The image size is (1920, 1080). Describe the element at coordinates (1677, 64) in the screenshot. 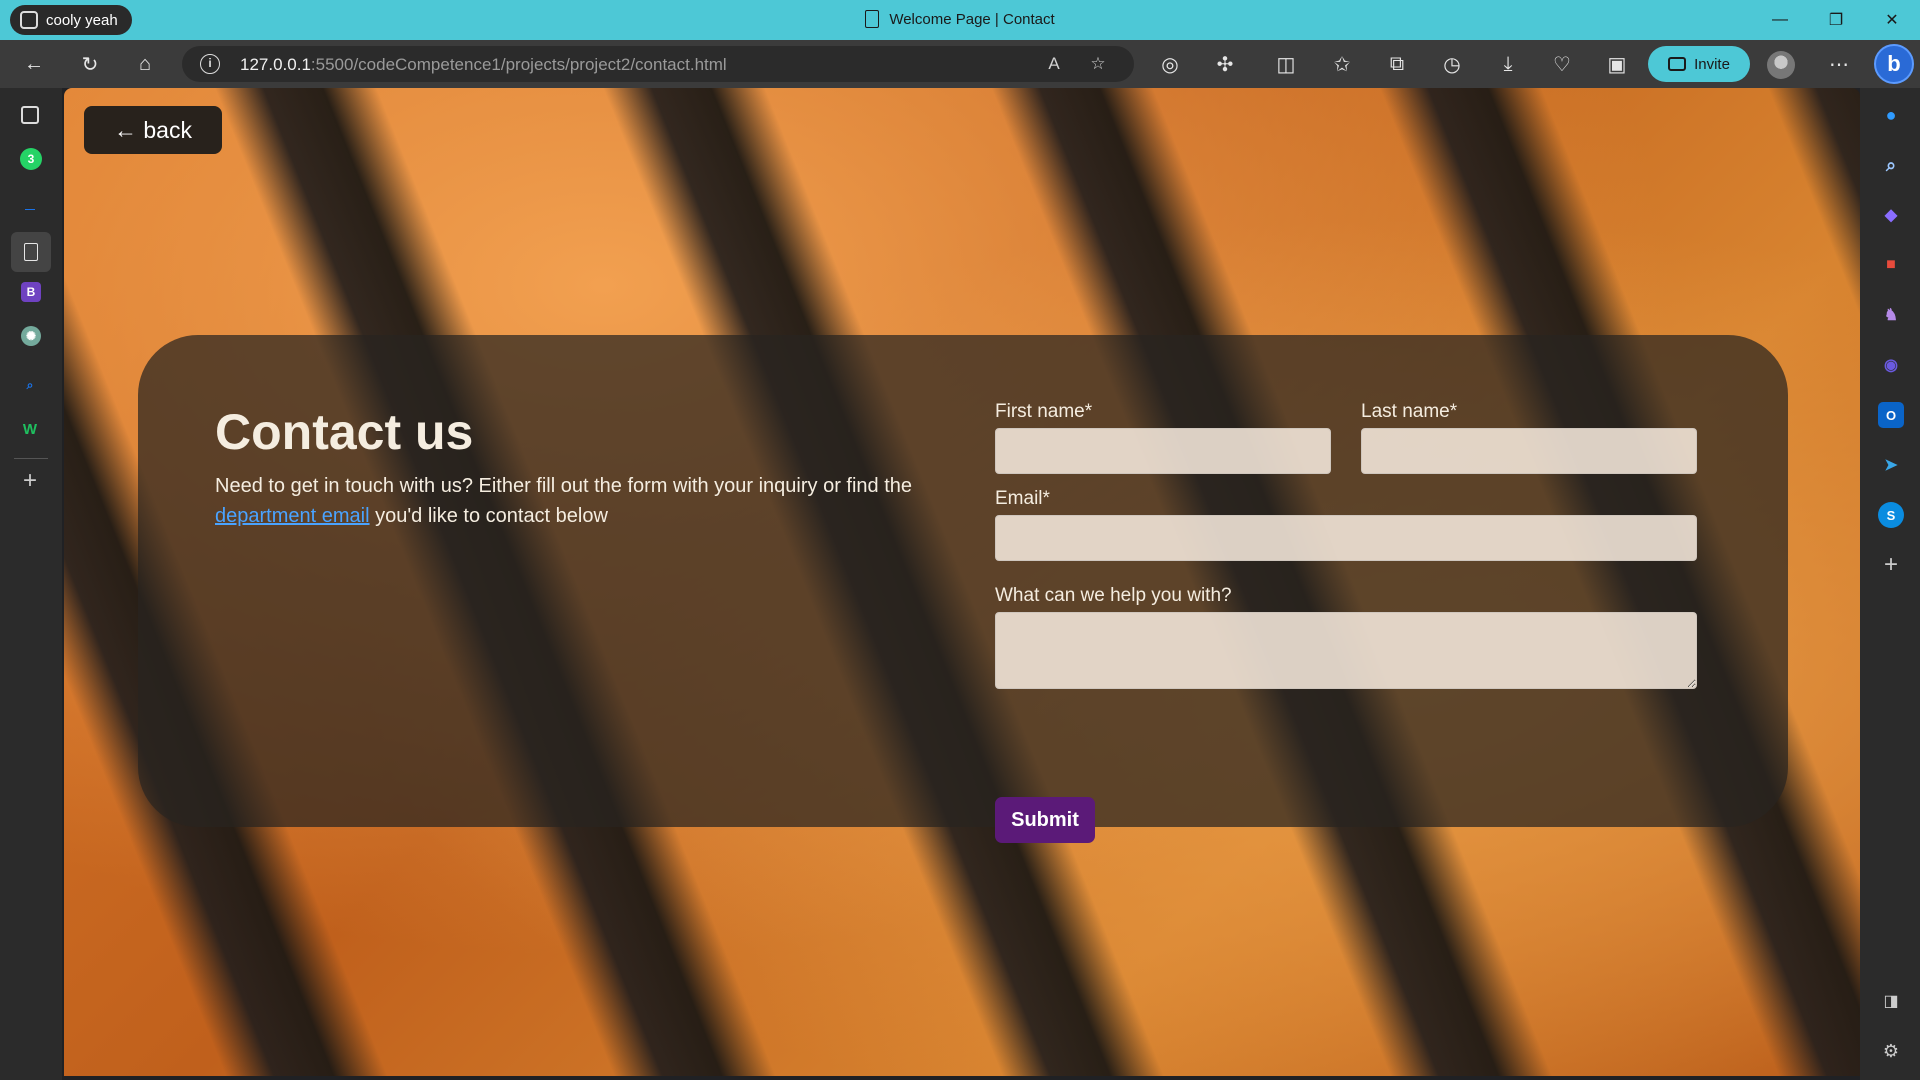

I see `invite-icon` at that location.